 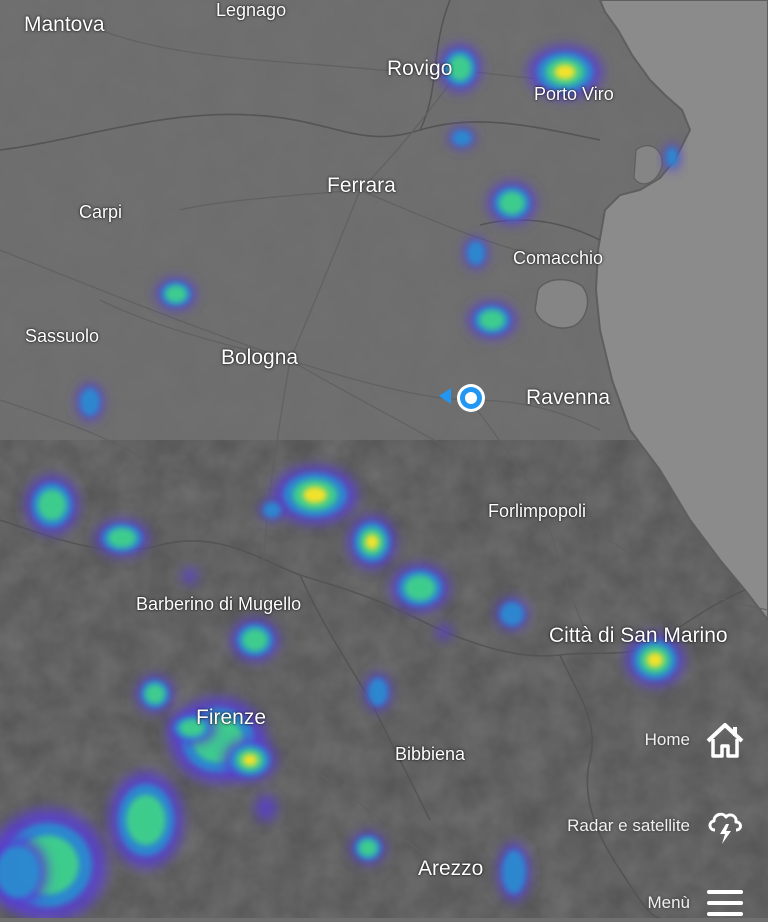 What do you see at coordinates (628, 825) in the screenshot?
I see `radar-satellite-label: Radar e satellite` at bounding box center [628, 825].